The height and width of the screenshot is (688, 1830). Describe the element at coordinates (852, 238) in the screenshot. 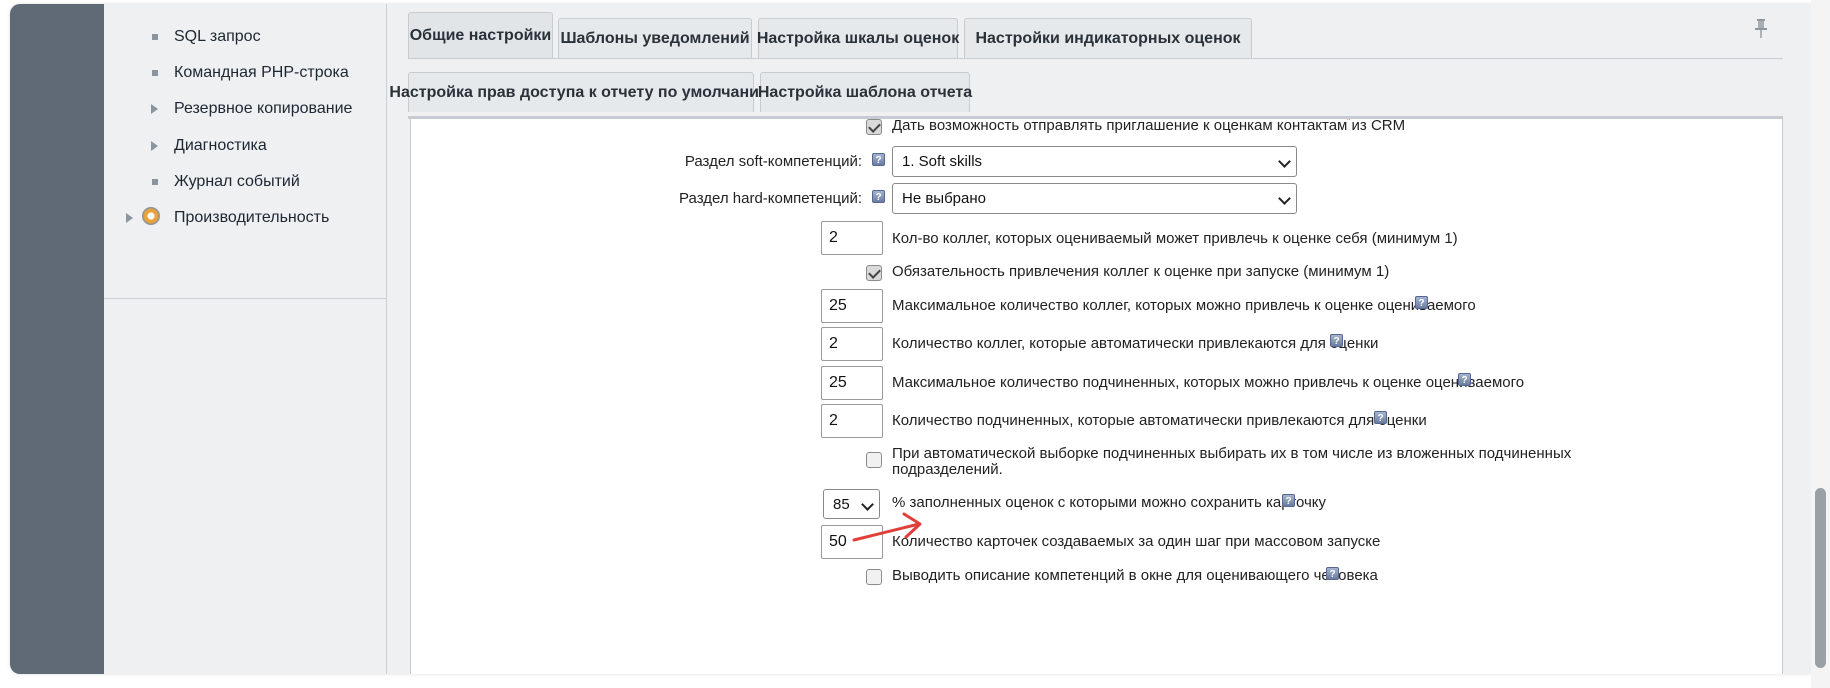

I see `colleagues-self-input: 2` at that location.